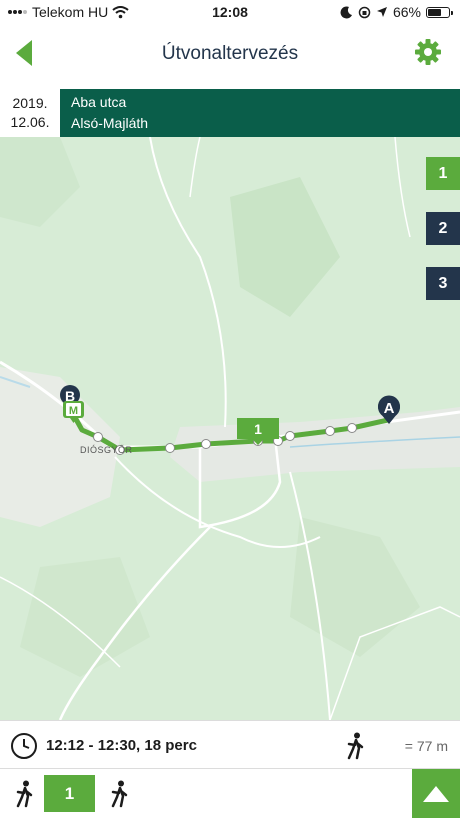 This screenshot has height=818, width=460. What do you see at coordinates (258, 429) in the screenshot?
I see `route-number-text: 1` at bounding box center [258, 429].